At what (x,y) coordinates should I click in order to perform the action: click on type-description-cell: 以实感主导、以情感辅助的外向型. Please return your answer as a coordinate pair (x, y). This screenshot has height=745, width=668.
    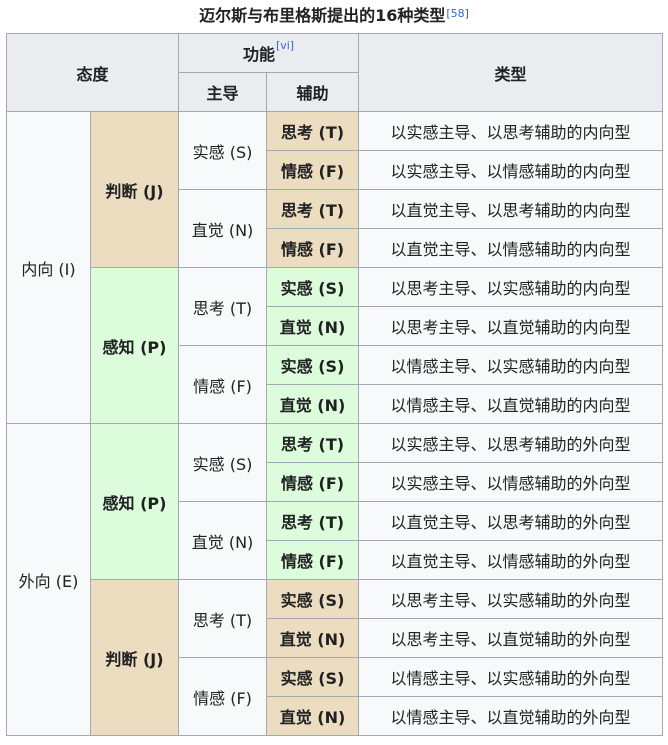
    Looking at the image, I should click on (511, 482).